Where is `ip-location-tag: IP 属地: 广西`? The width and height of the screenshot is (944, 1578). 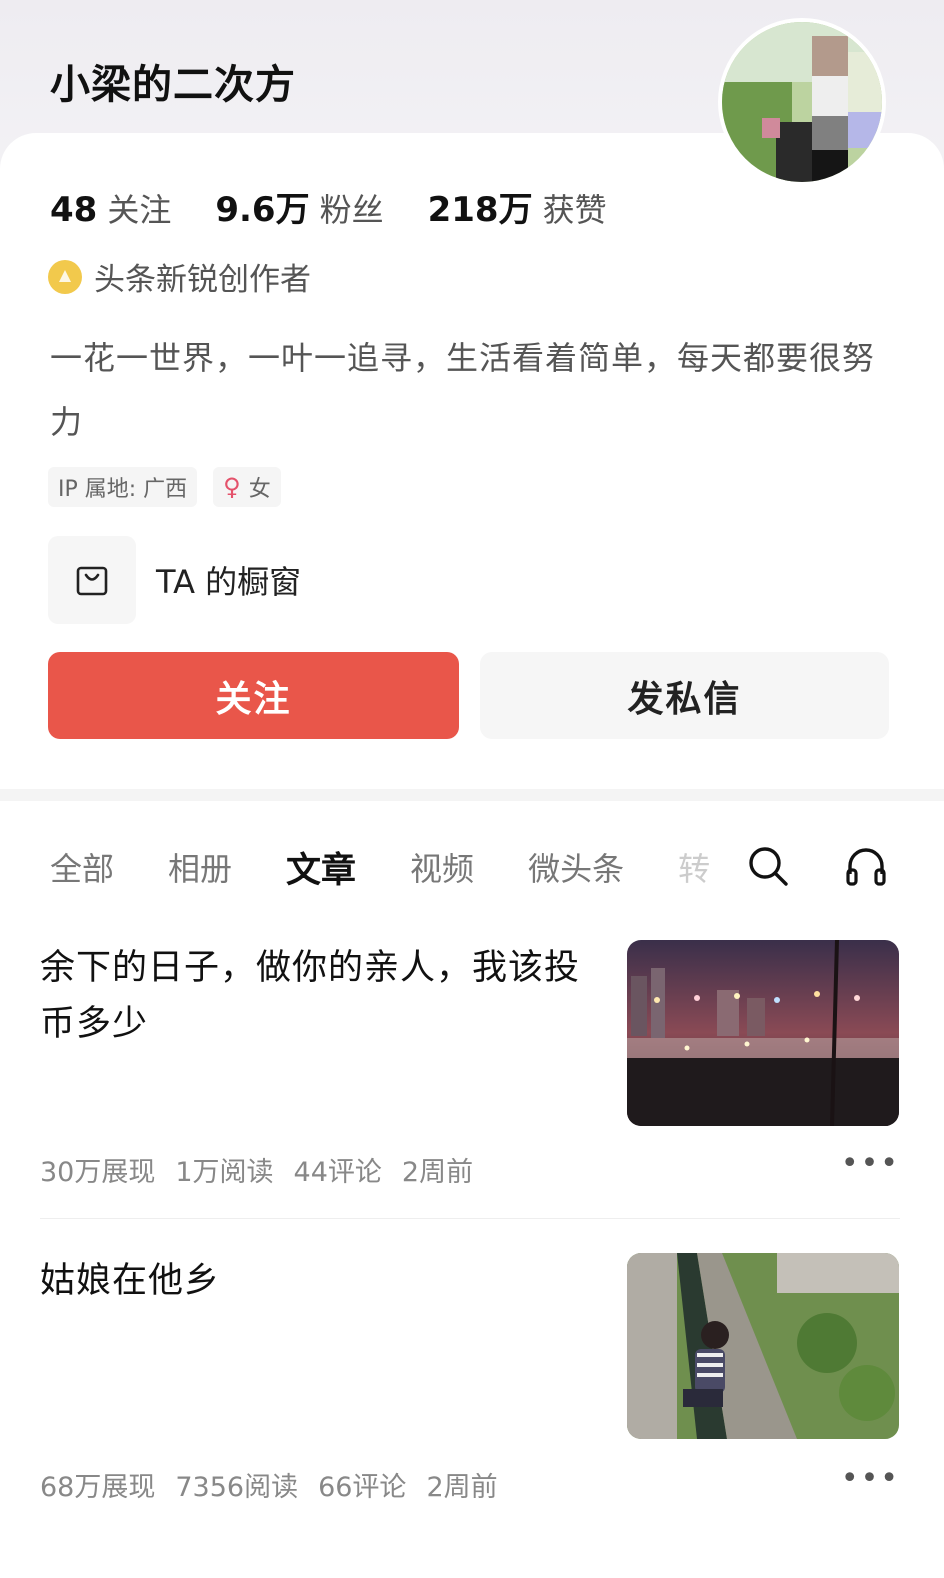
ip-location-tag: IP 属地: 广西 is located at coordinates (123, 487).